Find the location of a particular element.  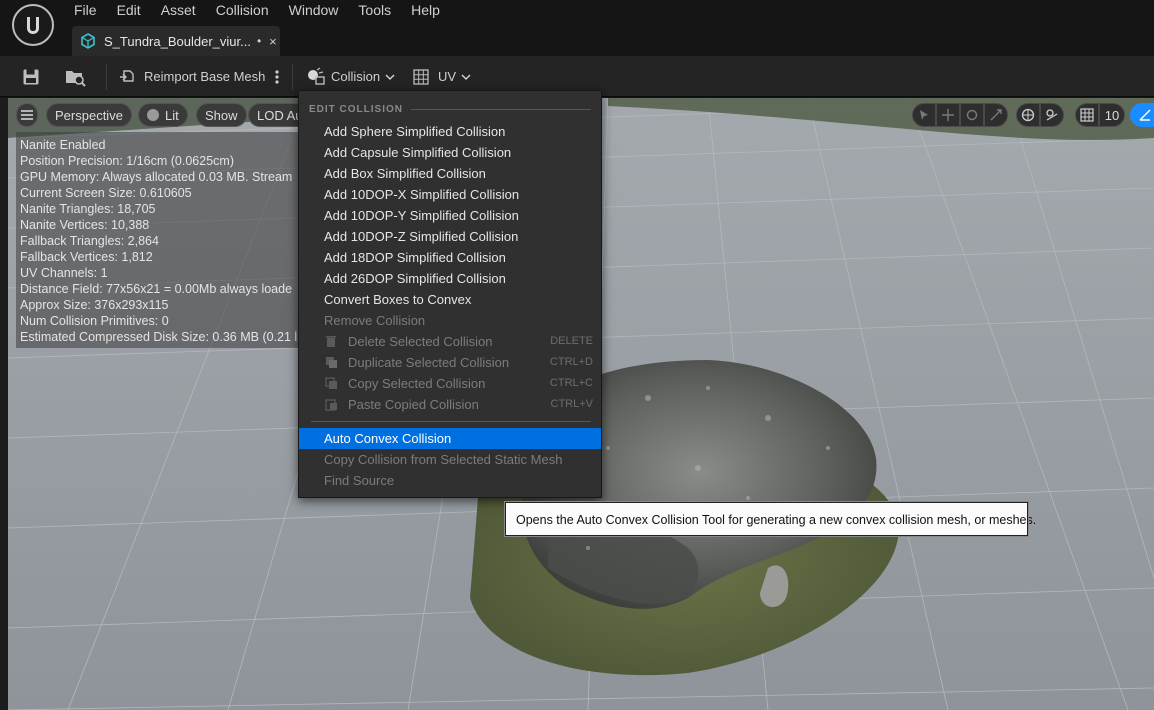

info-line: Current Screen Size: 0.610605 is located at coordinates (106, 193).